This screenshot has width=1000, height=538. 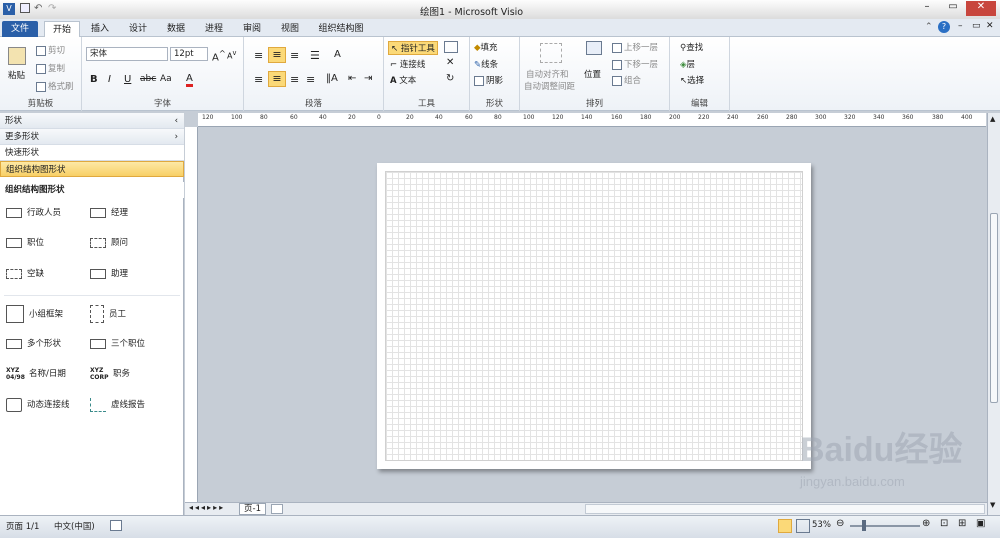 I want to click on window-minimize-icon: –, so click(x=960, y=26).